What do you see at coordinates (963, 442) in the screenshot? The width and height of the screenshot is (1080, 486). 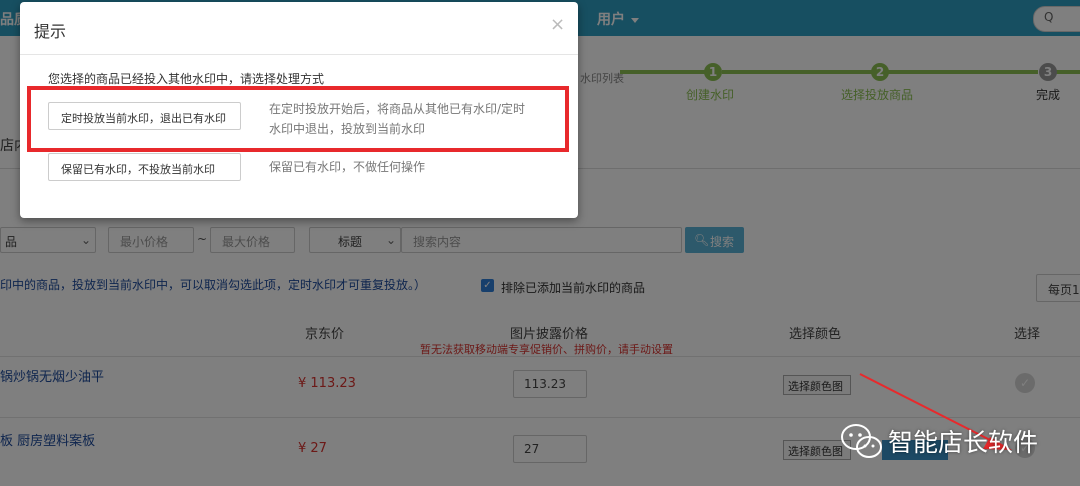 I see `watermark-text: 智能店长软件` at bounding box center [963, 442].